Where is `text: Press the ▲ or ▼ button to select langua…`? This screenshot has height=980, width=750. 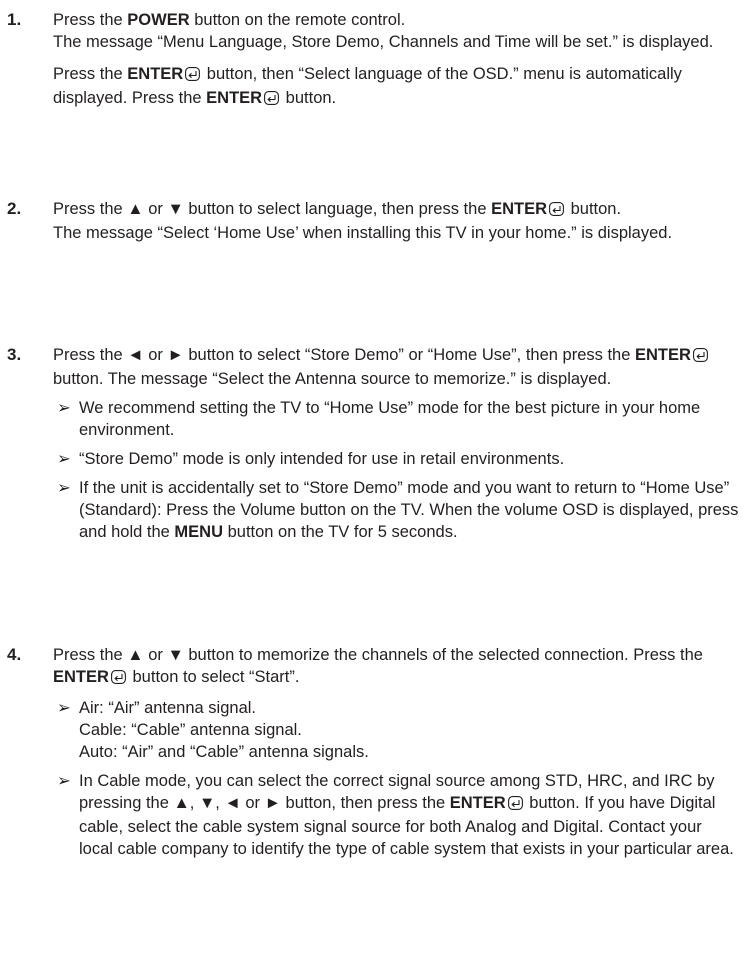
text: Press the ▲ or ▼ button to select langua… is located at coordinates (272, 209).